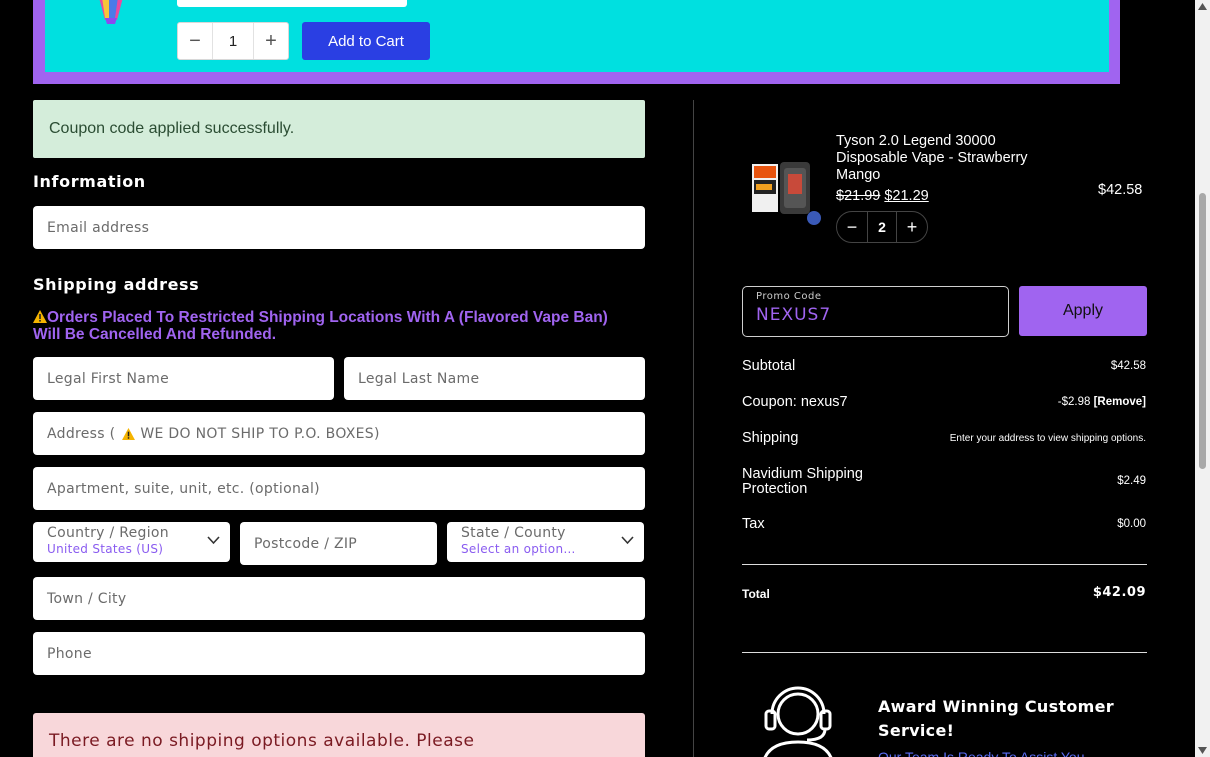 The width and height of the screenshot is (1210, 757). What do you see at coordinates (260, 433) in the screenshot?
I see `address-placeholder-suffix: WE DO NOT SHIP TO P.O. BOXES)` at bounding box center [260, 433].